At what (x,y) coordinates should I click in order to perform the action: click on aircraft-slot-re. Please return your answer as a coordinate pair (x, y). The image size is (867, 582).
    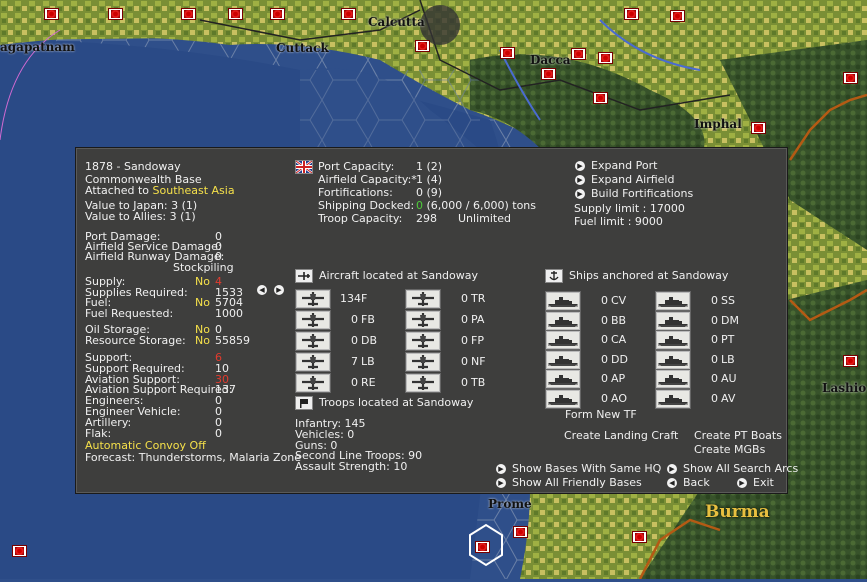
    Looking at the image, I should click on (313, 383).